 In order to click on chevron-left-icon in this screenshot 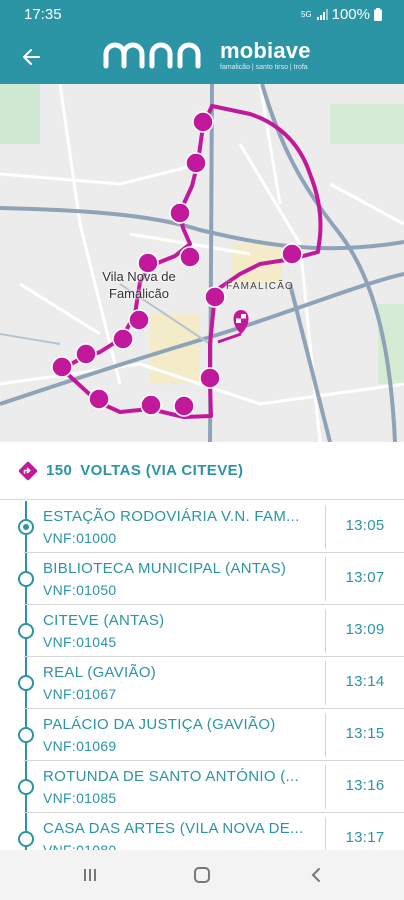, I will do `click(315, 875)`.